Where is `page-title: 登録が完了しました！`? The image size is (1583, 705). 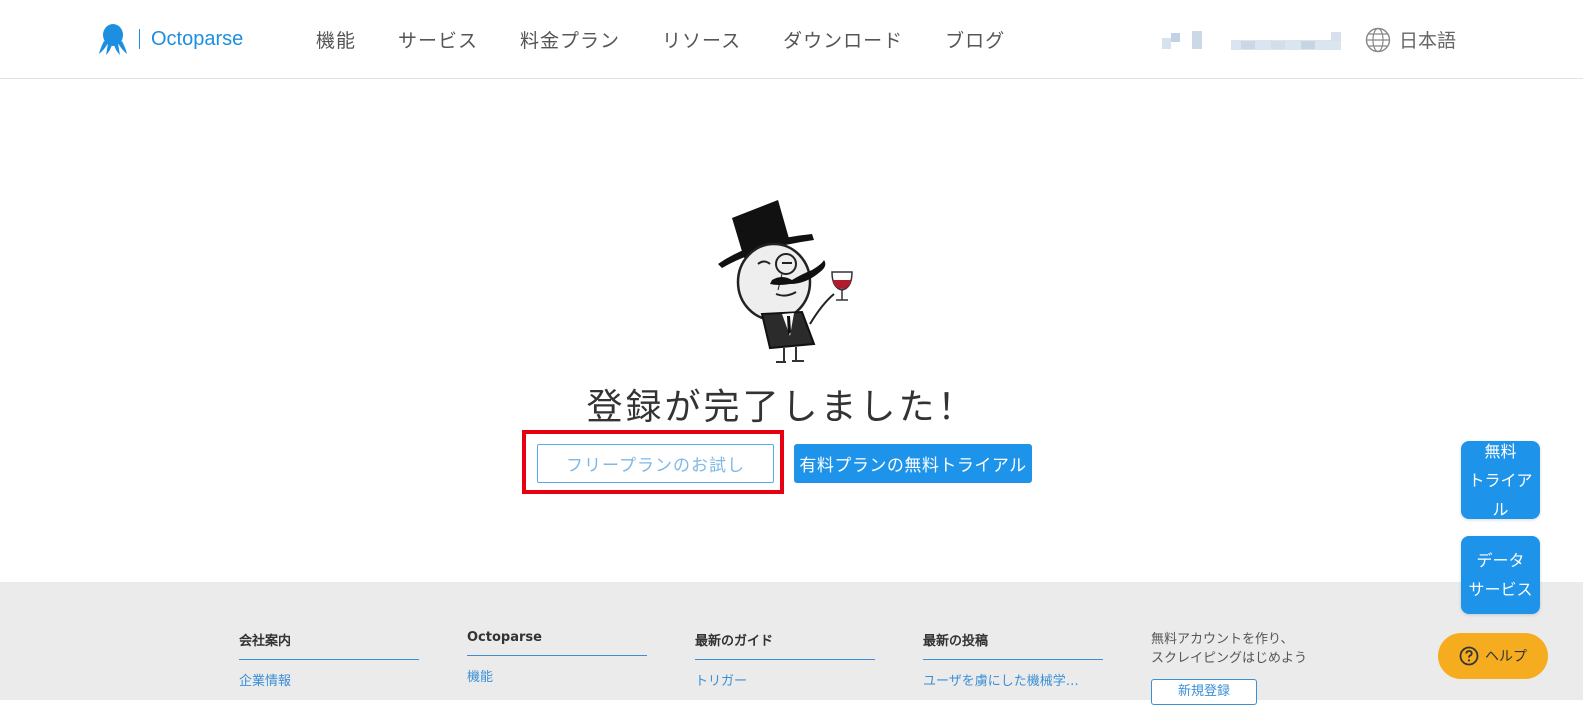
page-title: 登録が完了しました！ is located at coordinates (781, 407).